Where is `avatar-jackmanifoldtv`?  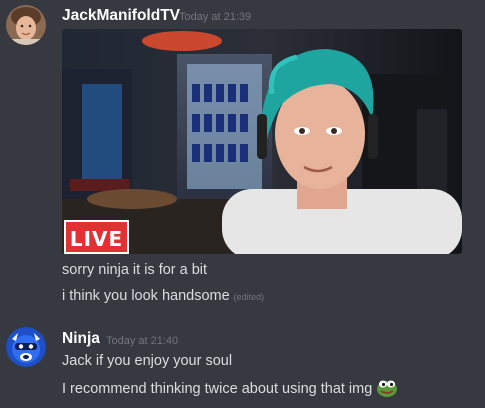 avatar-jackmanifoldtv is located at coordinates (26, 25).